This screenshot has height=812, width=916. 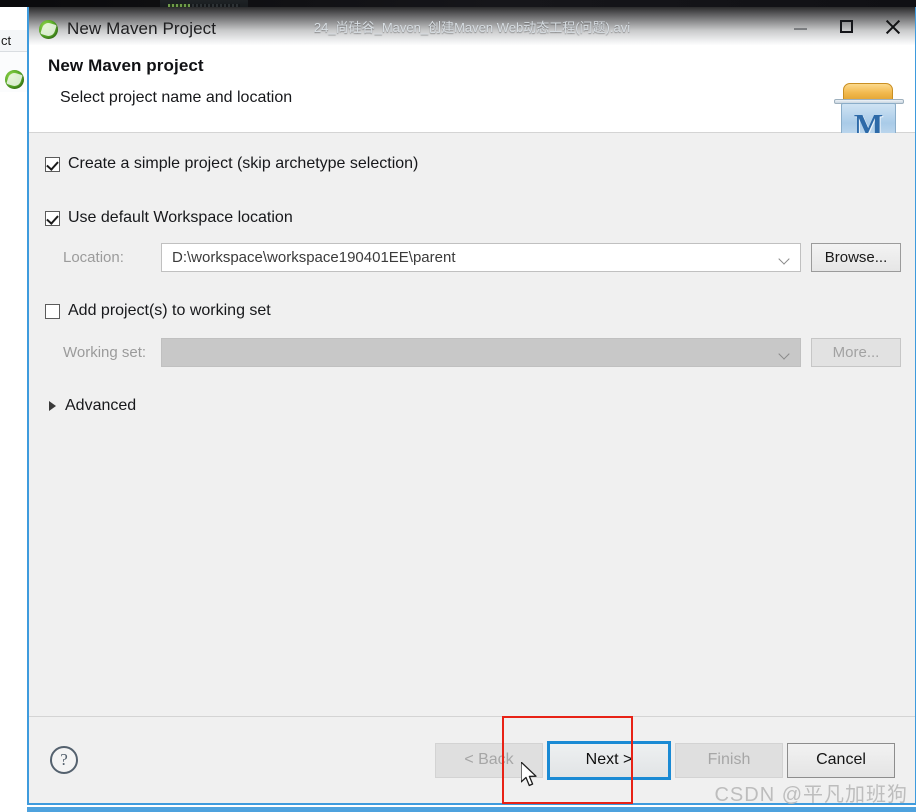 What do you see at coordinates (48, 29) in the screenshot?
I see `maven-leaf-icon` at bounding box center [48, 29].